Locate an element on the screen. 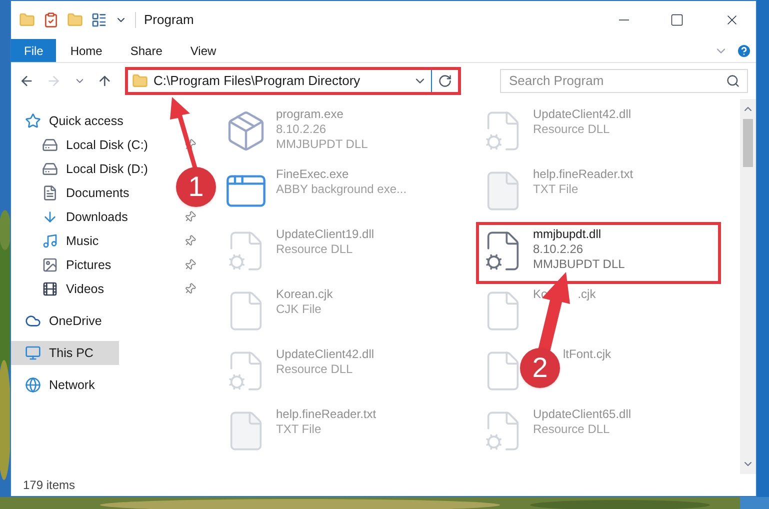 The width and height of the screenshot is (769, 509). nav-item: OneDrive is located at coordinates (60, 321).